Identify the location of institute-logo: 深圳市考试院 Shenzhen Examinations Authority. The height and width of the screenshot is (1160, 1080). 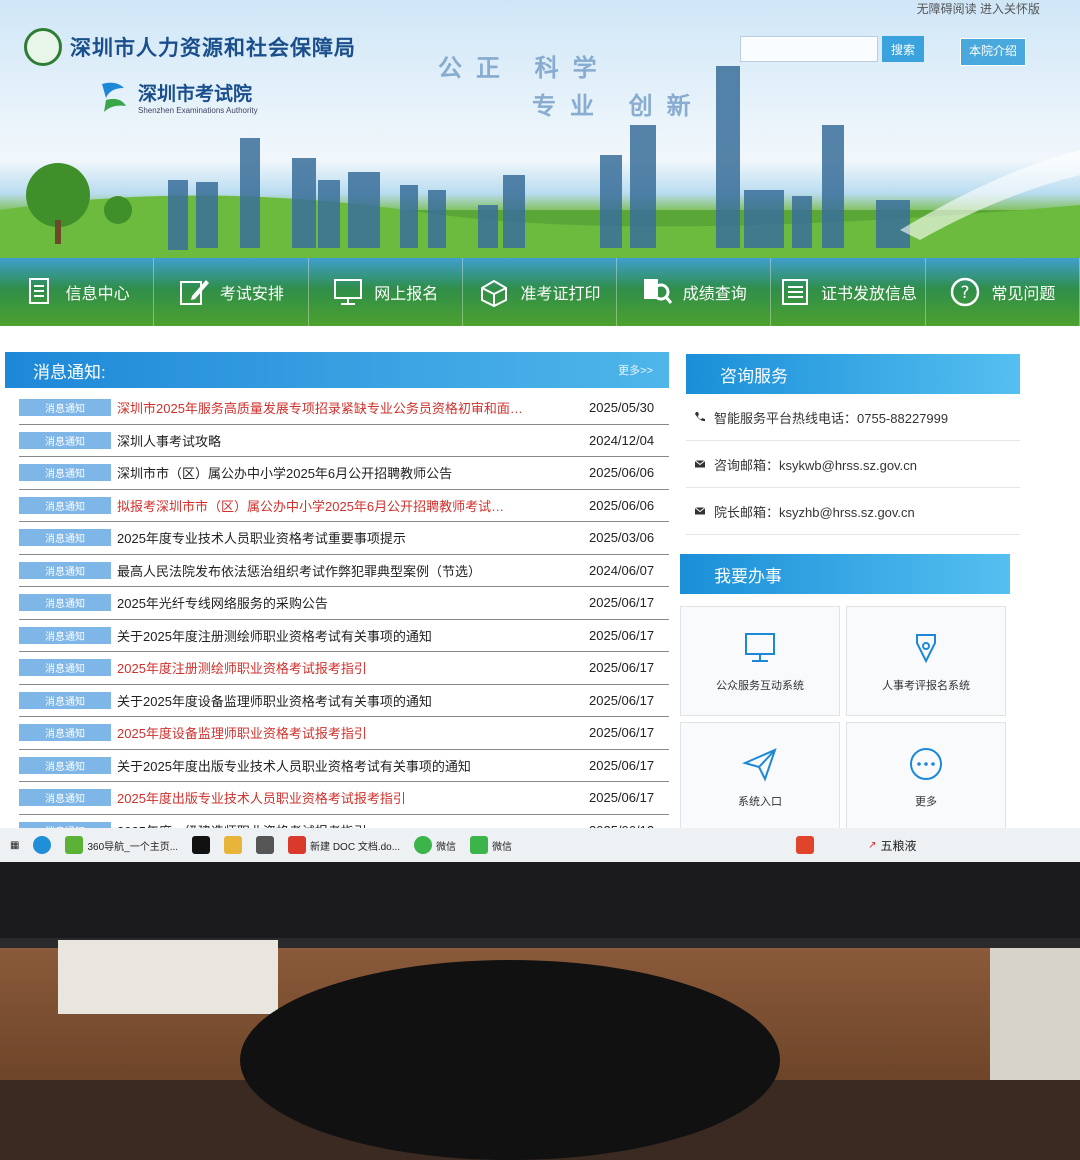
(177, 97).